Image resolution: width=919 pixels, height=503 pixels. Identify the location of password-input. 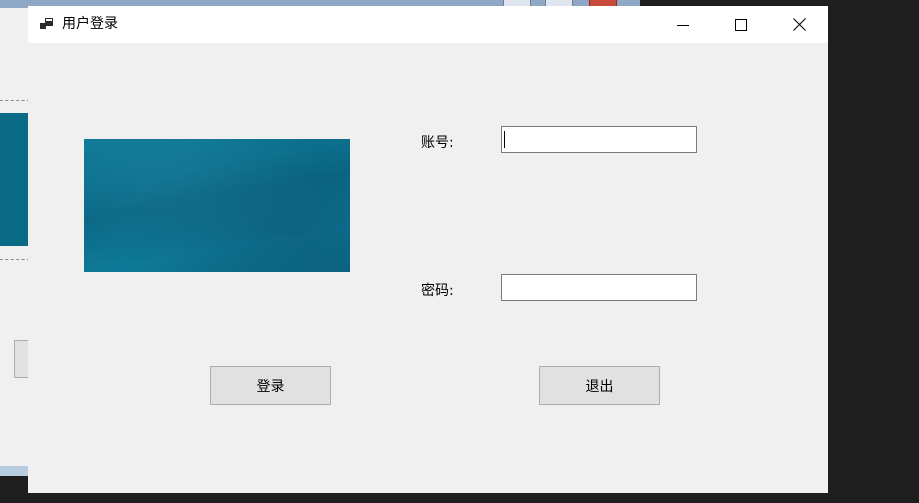
(599, 287).